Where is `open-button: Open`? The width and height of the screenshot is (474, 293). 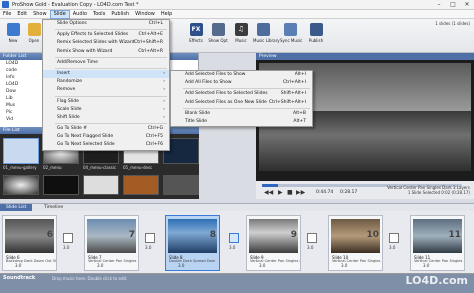 open-button: Open is located at coordinates (34, 36).